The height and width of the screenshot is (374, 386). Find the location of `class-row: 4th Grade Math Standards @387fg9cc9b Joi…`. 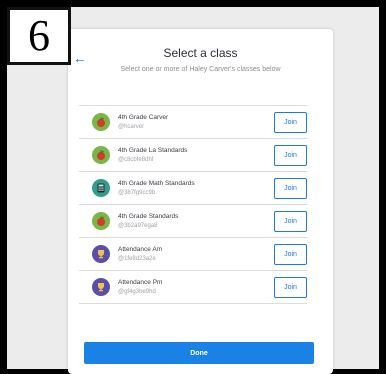

class-row: 4th Grade Math Standards @387fg9cc9b Joi… is located at coordinates (193, 188).